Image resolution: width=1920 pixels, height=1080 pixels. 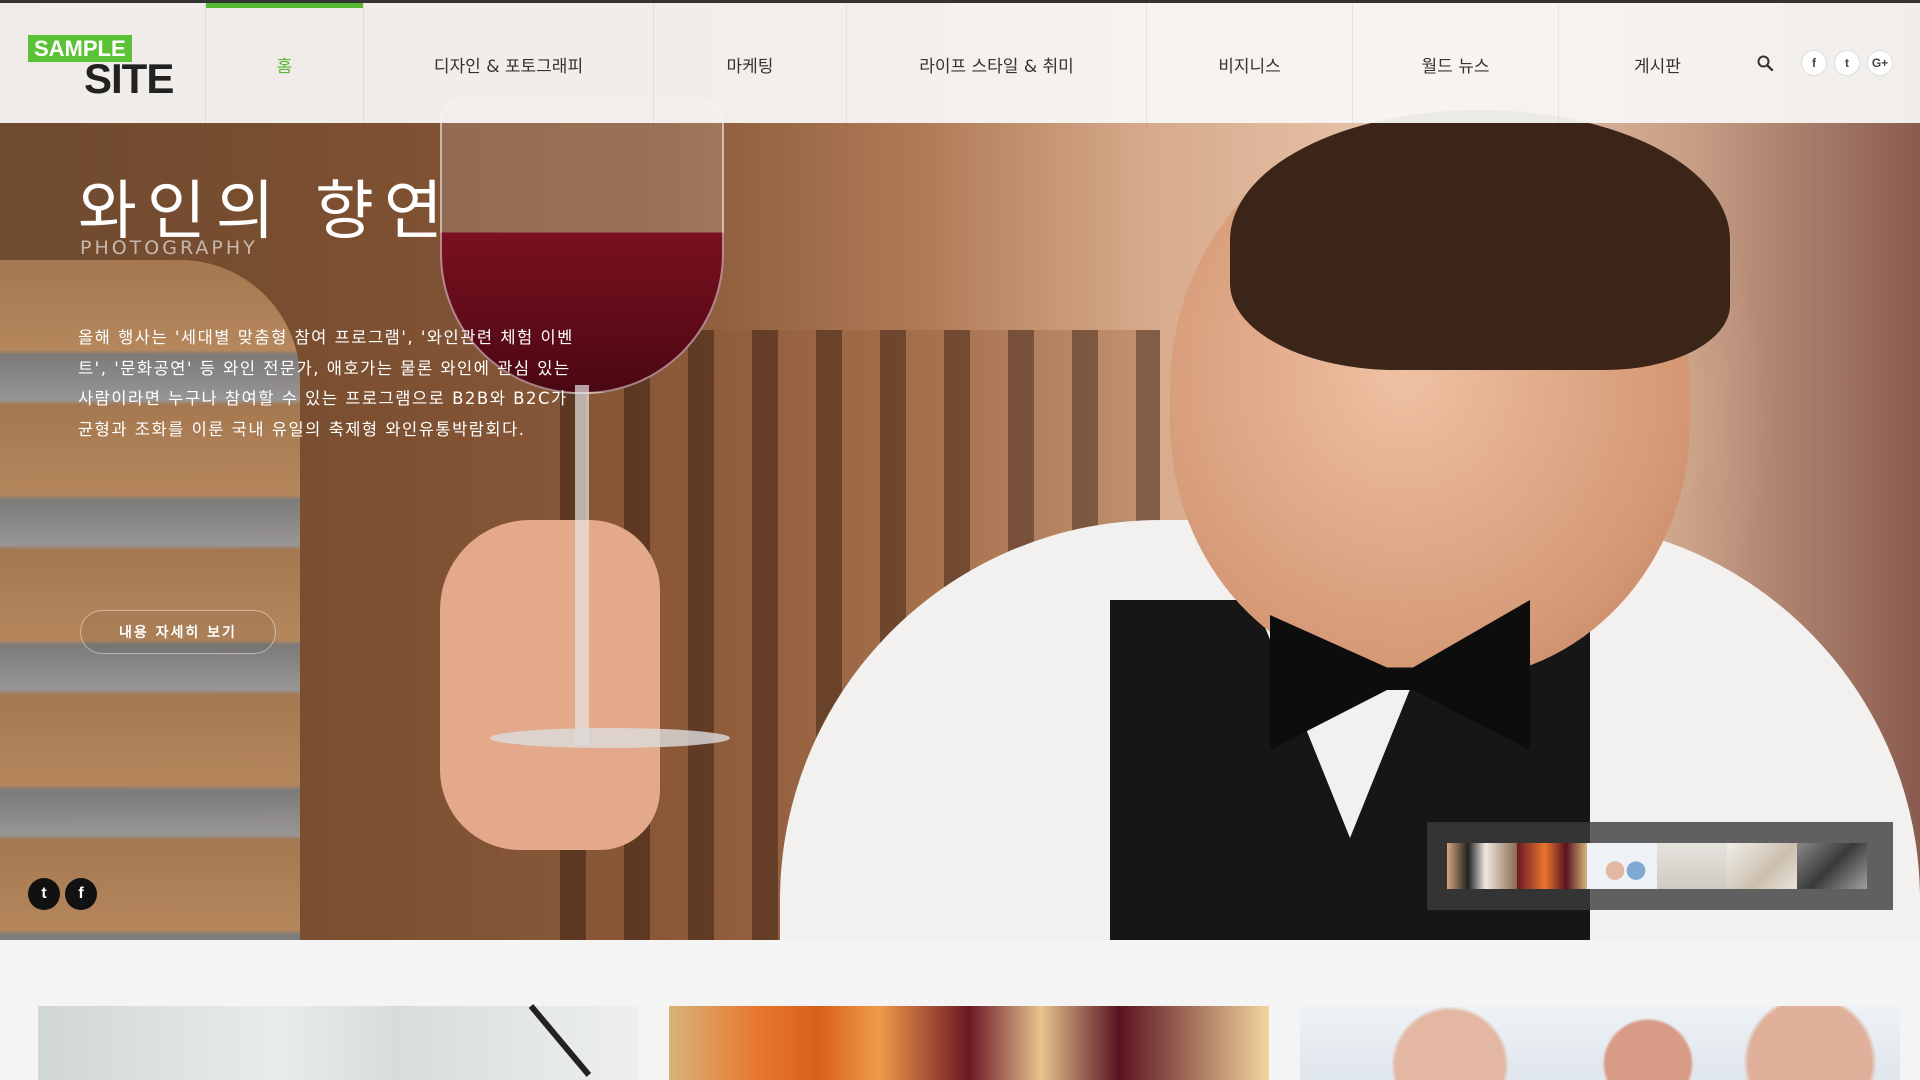 What do you see at coordinates (129, 78) in the screenshot?
I see `logo-site-text: SITE` at bounding box center [129, 78].